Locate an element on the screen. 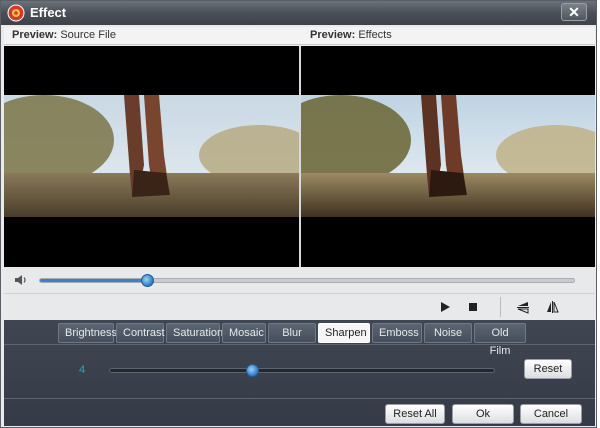  effect-value: 4 is located at coordinates (82, 370).